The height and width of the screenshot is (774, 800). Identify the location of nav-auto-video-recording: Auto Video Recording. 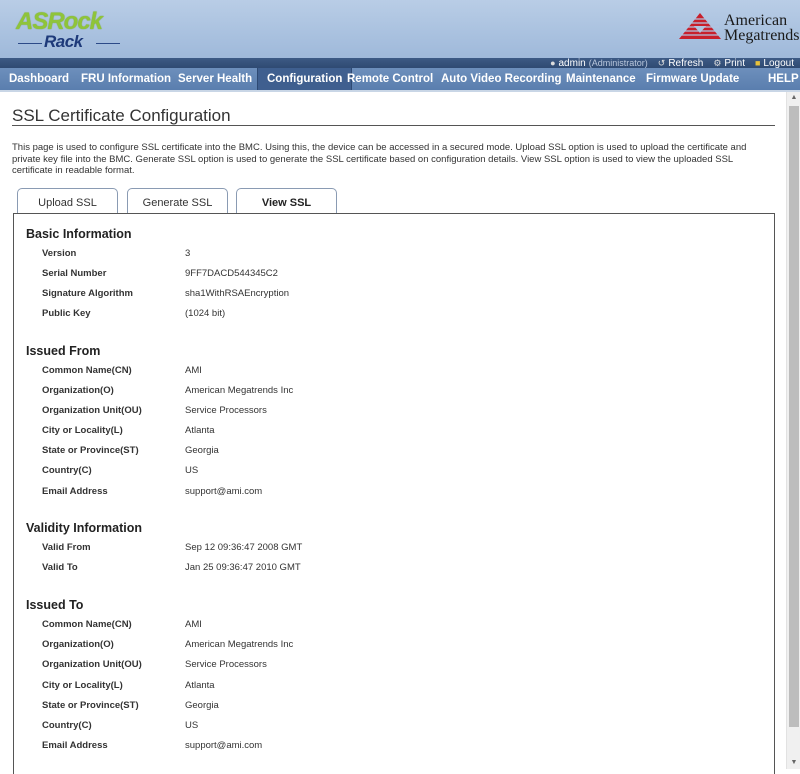
(501, 79).